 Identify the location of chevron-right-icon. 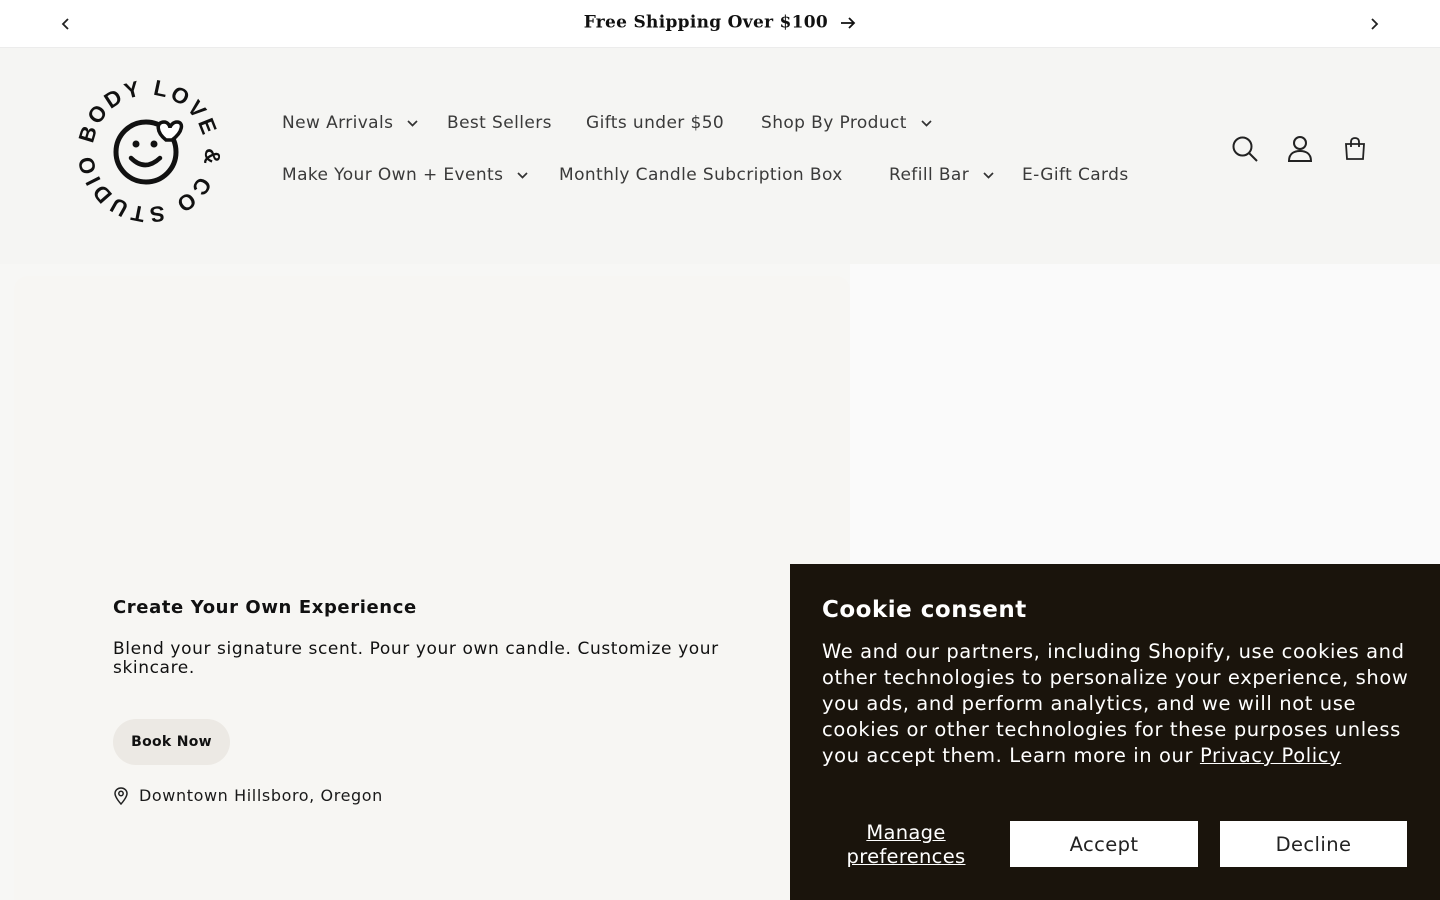
(1375, 24).